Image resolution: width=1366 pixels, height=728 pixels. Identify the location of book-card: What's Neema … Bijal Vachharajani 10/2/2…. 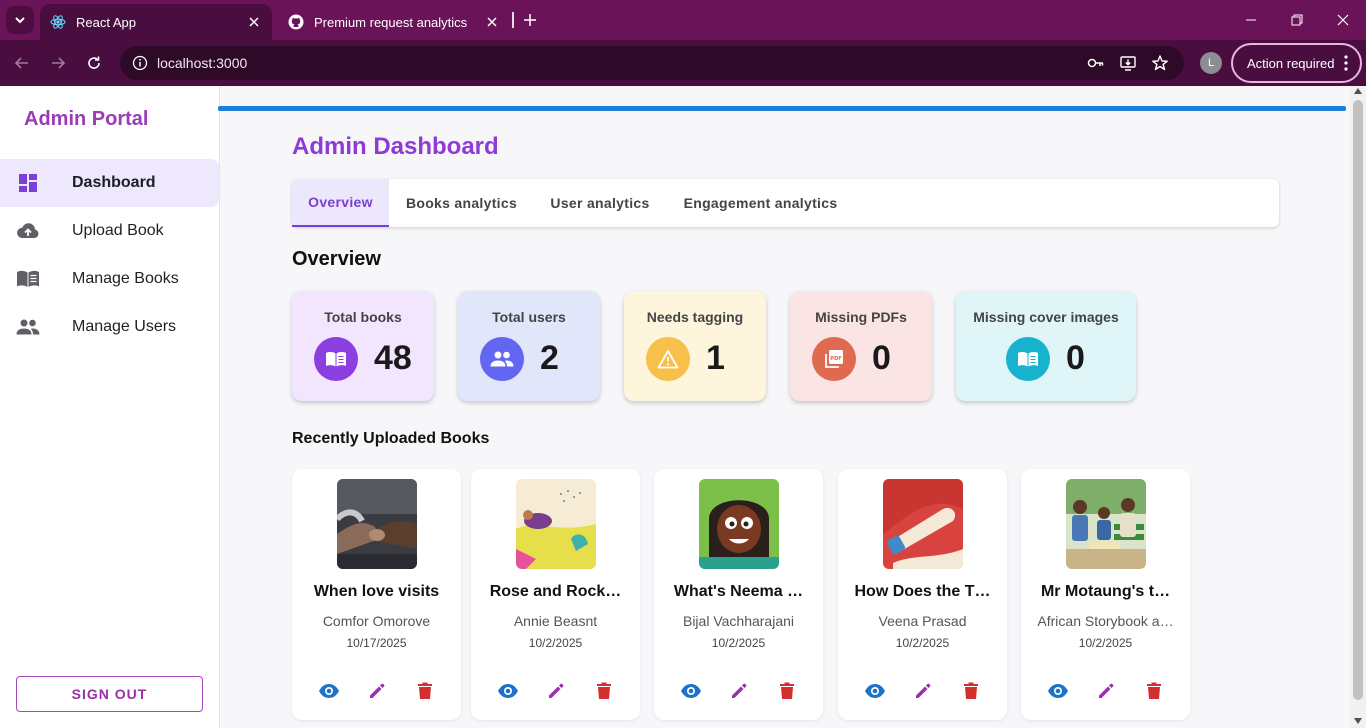
(738, 594).